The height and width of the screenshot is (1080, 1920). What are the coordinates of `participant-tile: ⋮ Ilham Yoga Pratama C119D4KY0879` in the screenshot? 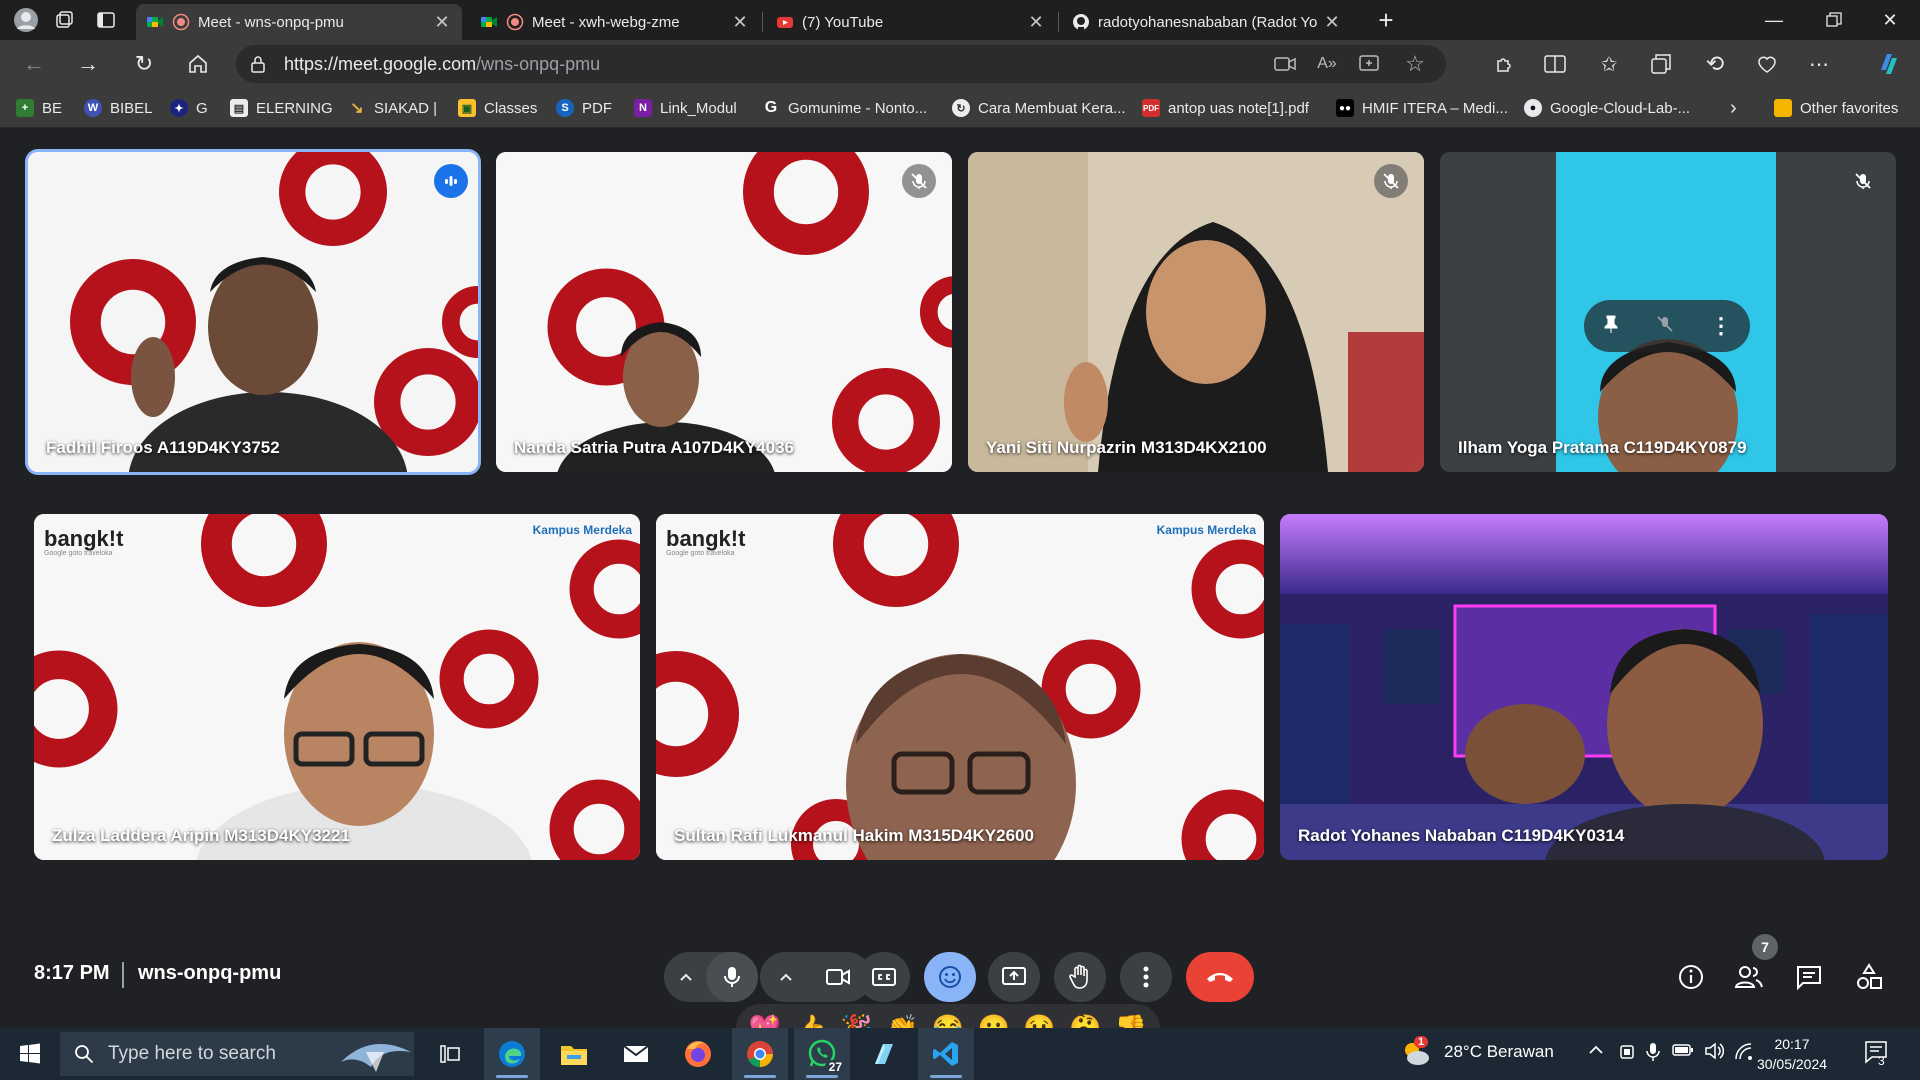 It's located at (1668, 312).